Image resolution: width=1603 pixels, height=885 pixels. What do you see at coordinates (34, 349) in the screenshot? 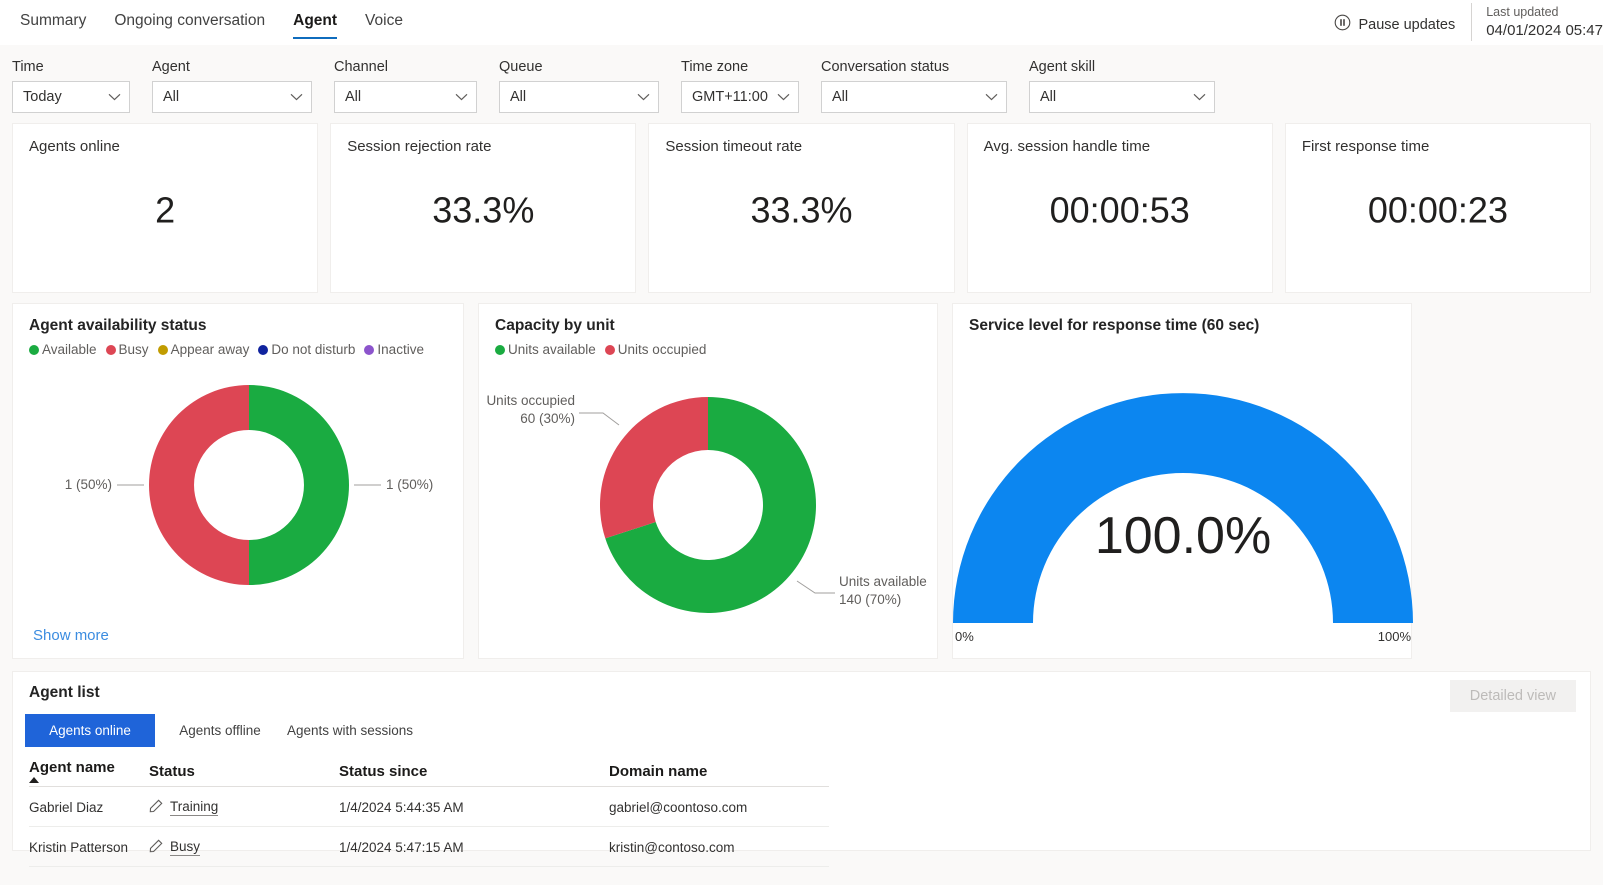
I see `legend-dot-available` at bounding box center [34, 349].